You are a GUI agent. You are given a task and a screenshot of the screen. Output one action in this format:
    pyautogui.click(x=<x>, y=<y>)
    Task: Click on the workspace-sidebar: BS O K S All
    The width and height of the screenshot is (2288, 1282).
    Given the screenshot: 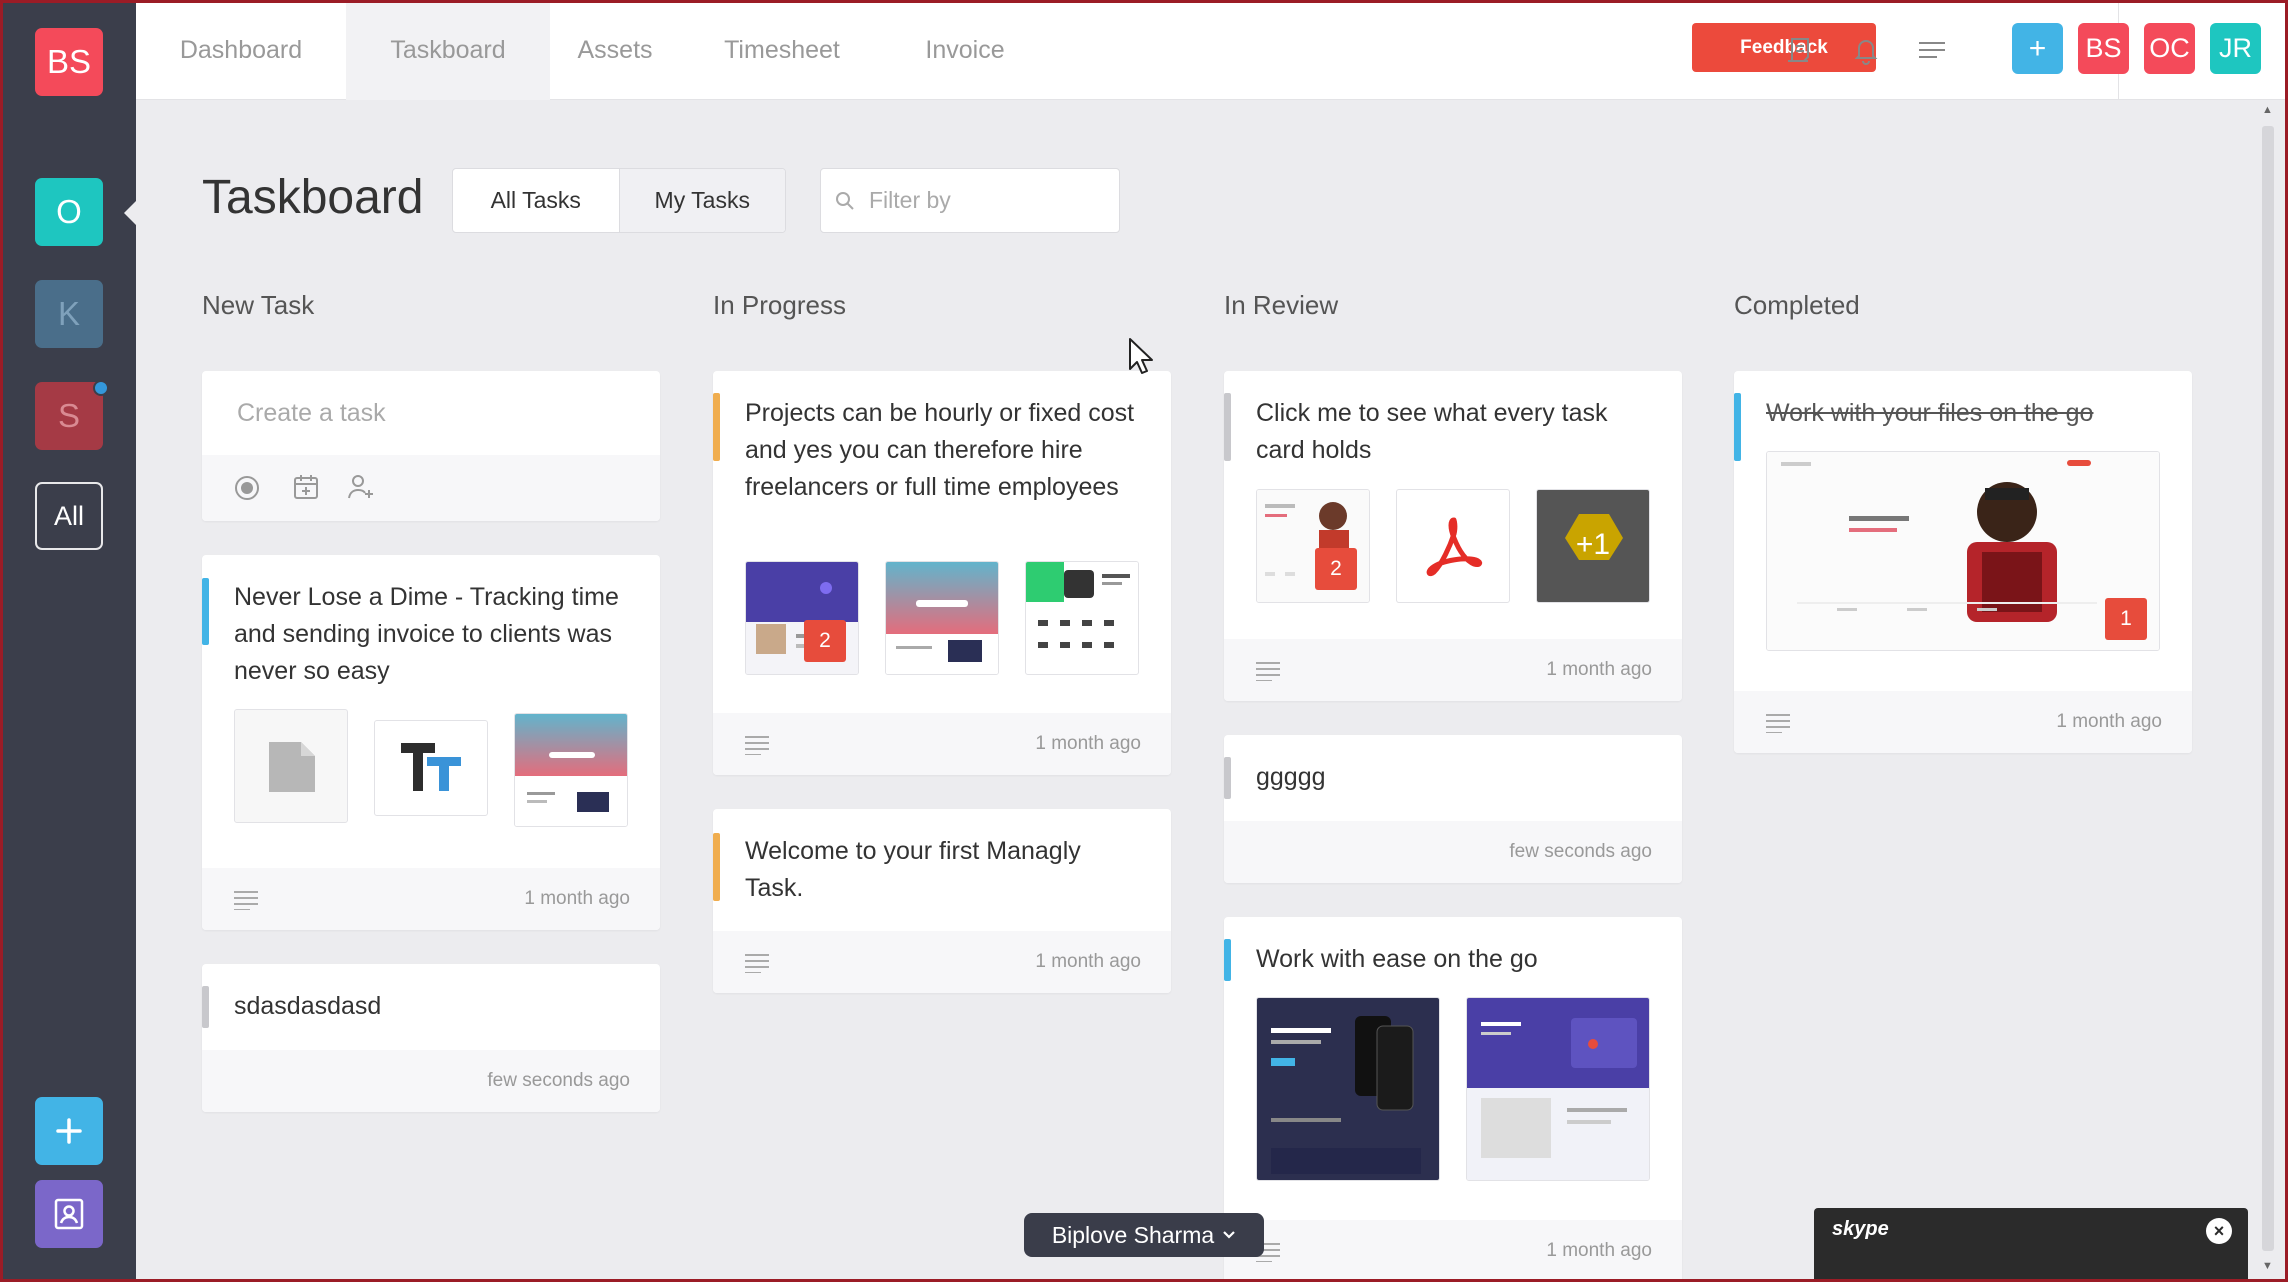 What is the action you would take?
    pyautogui.click(x=68, y=641)
    